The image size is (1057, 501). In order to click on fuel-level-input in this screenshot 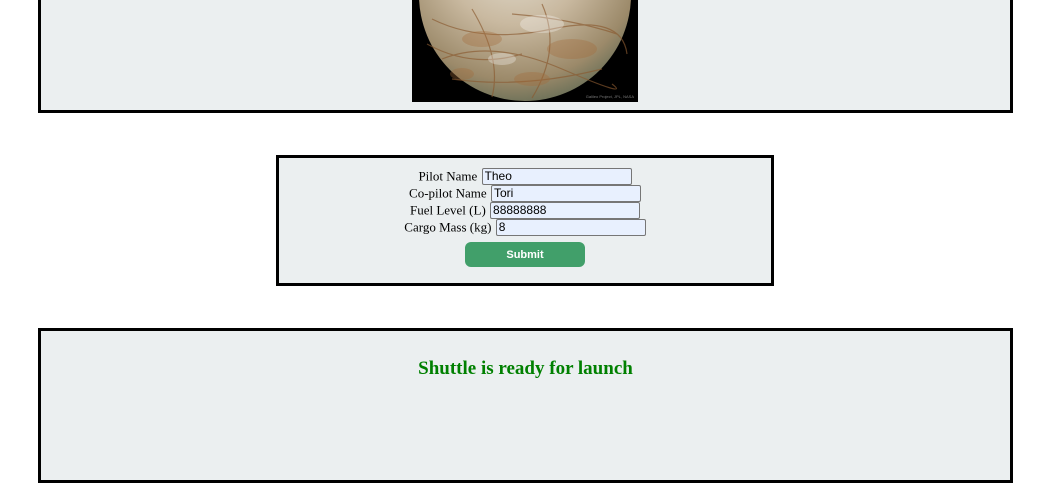, I will do `click(565, 210)`.